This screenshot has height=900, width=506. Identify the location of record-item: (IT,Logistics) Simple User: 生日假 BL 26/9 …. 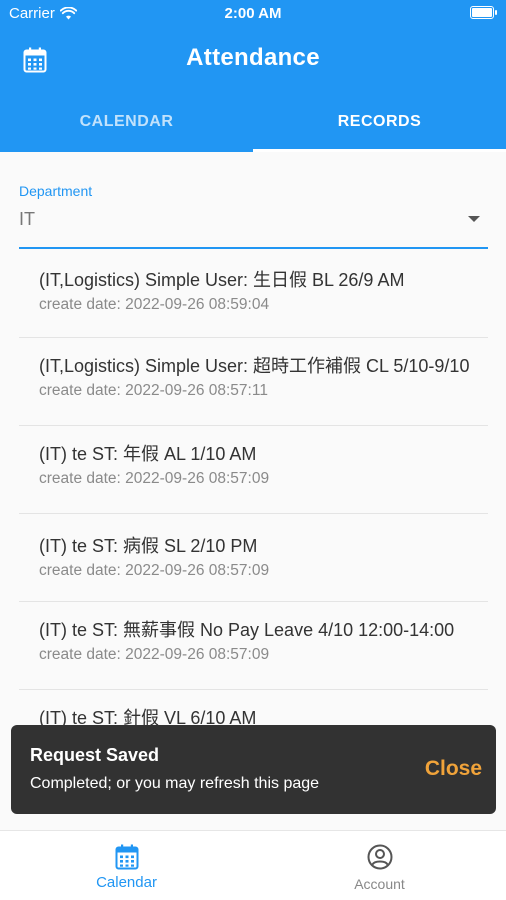
(253, 295).